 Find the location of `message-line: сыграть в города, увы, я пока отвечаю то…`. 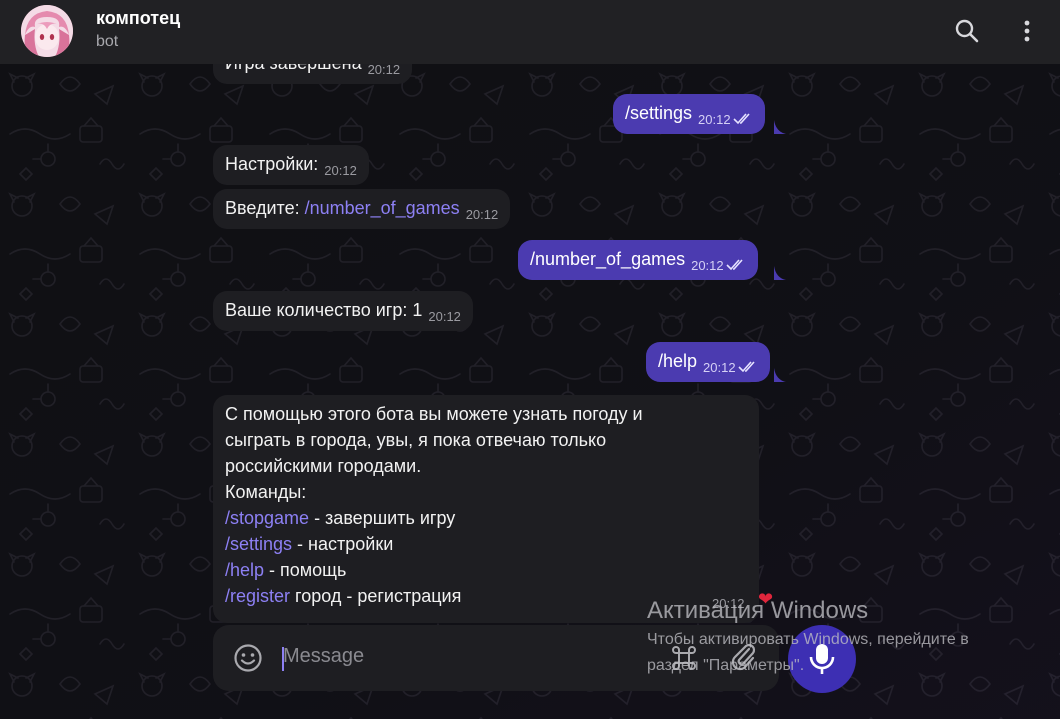

message-line: сыграть в города, увы, я пока отвечаю то… is located at coordinates (416, 440).